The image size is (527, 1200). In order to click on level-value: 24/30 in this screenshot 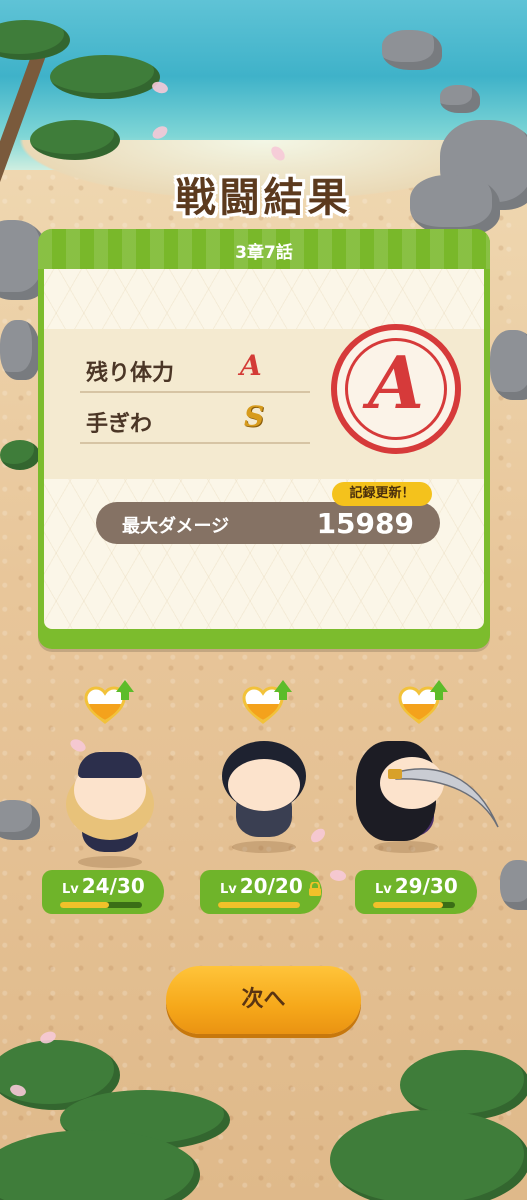, I will do `click(113, 886)`.